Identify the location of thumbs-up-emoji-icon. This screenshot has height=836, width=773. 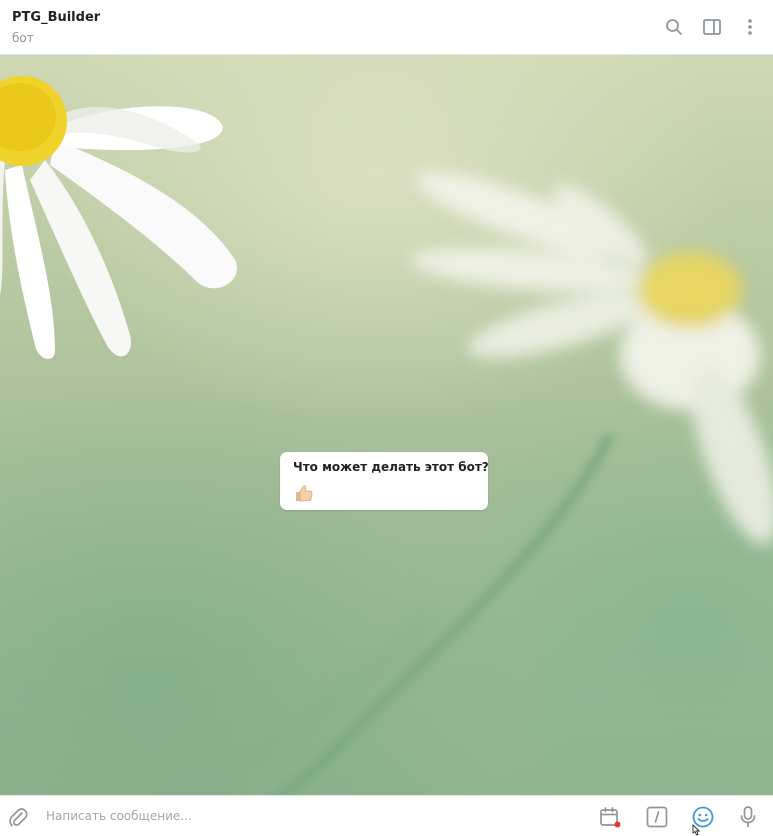
(303, 493).